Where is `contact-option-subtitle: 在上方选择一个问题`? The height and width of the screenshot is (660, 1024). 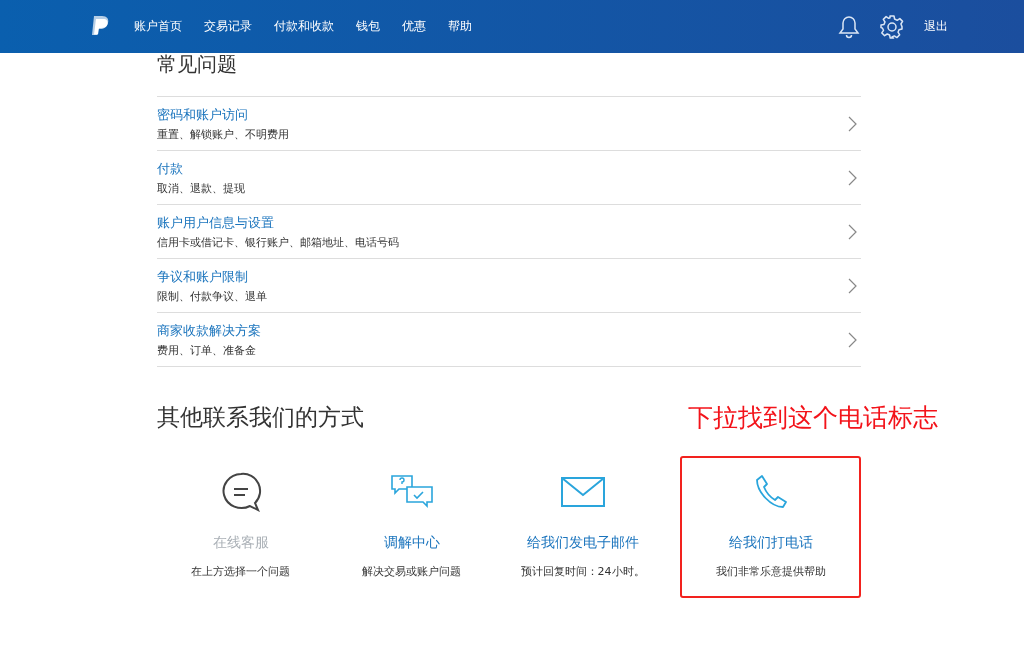
contact-option-subtitle: 在上方选择一个问题 is located at coordinates (240, 571).